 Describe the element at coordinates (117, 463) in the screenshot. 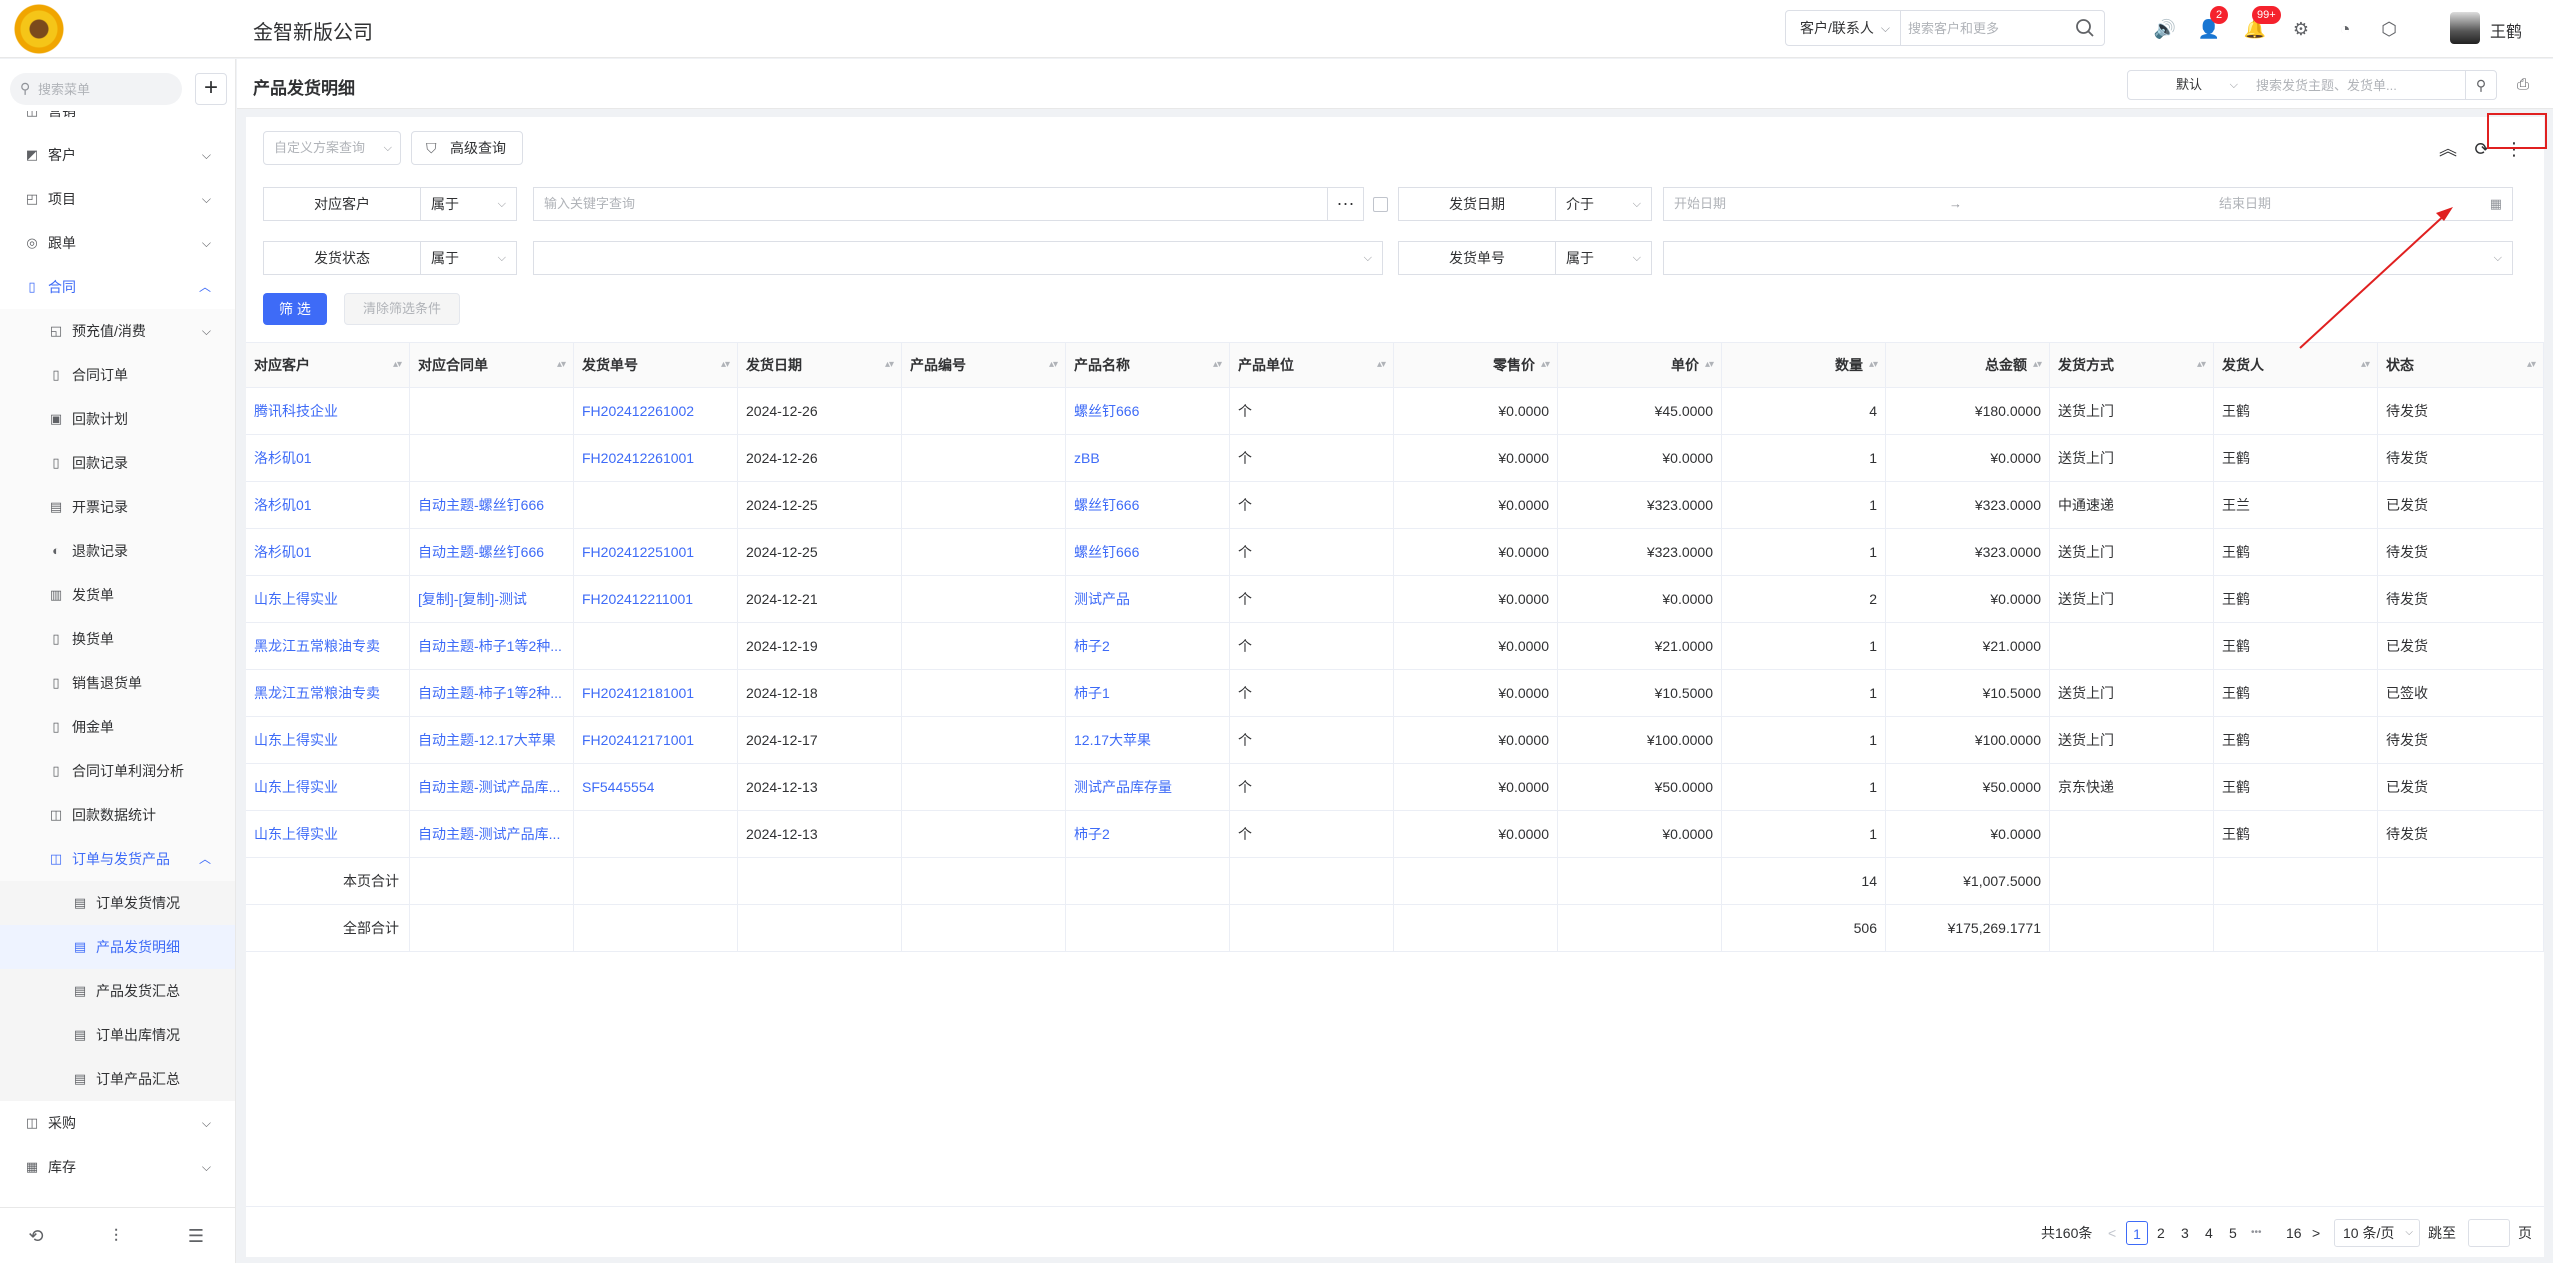

I see `sidebar-item-payment-record: ▯ 回款记录` at that location.